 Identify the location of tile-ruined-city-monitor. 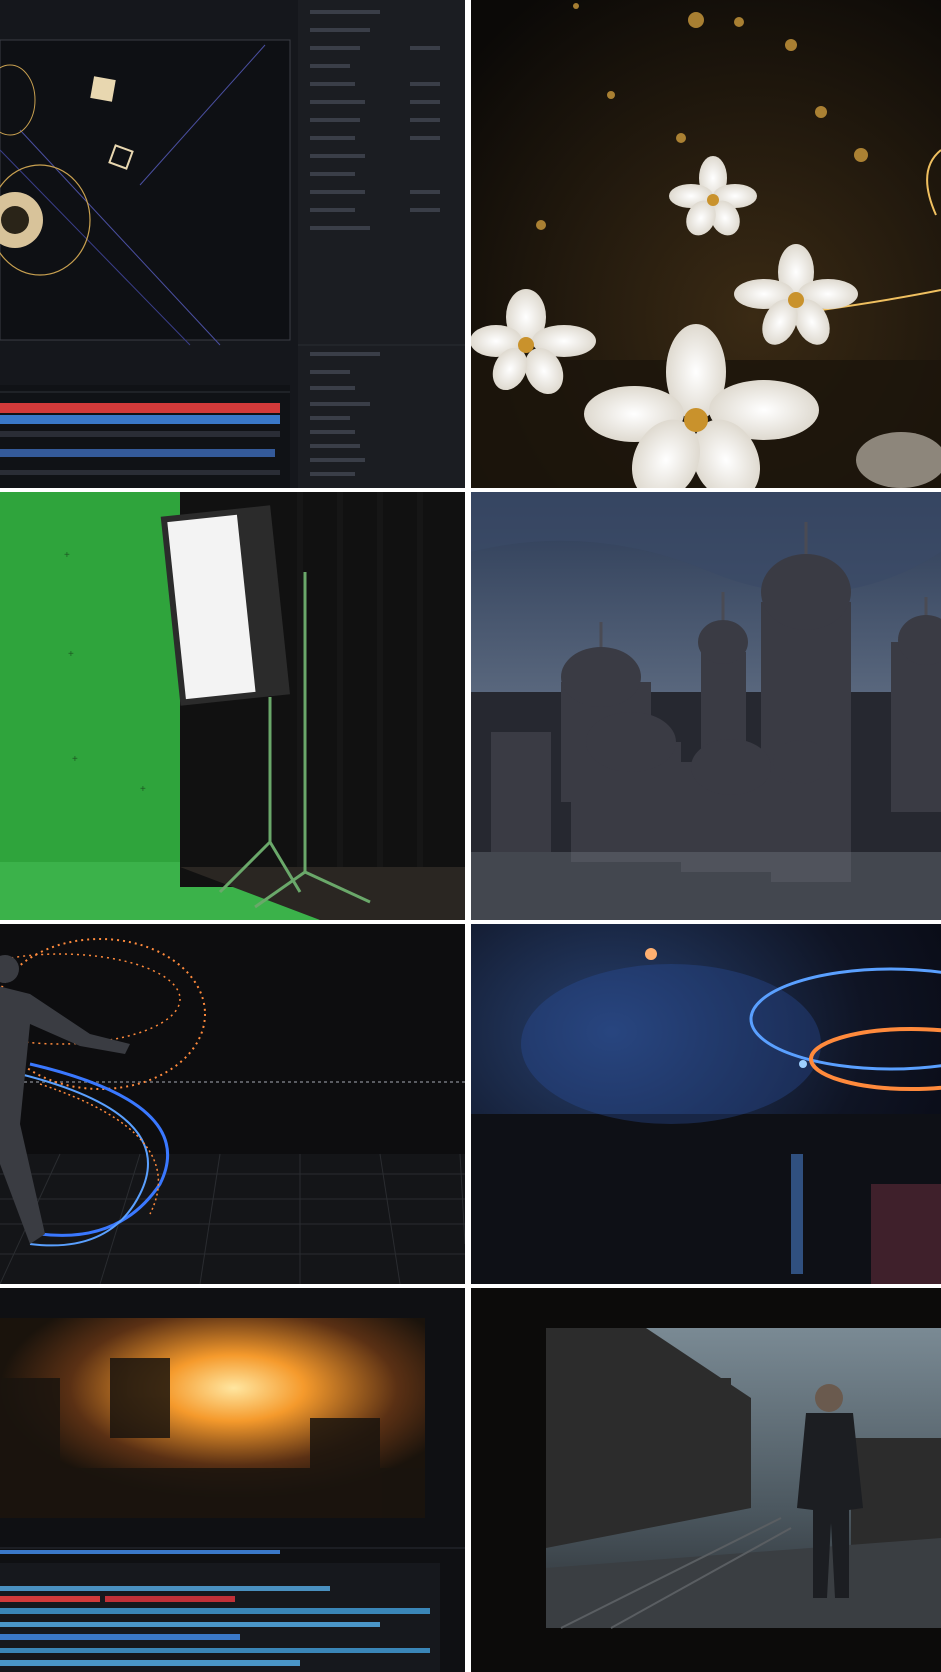
(706, 1480).